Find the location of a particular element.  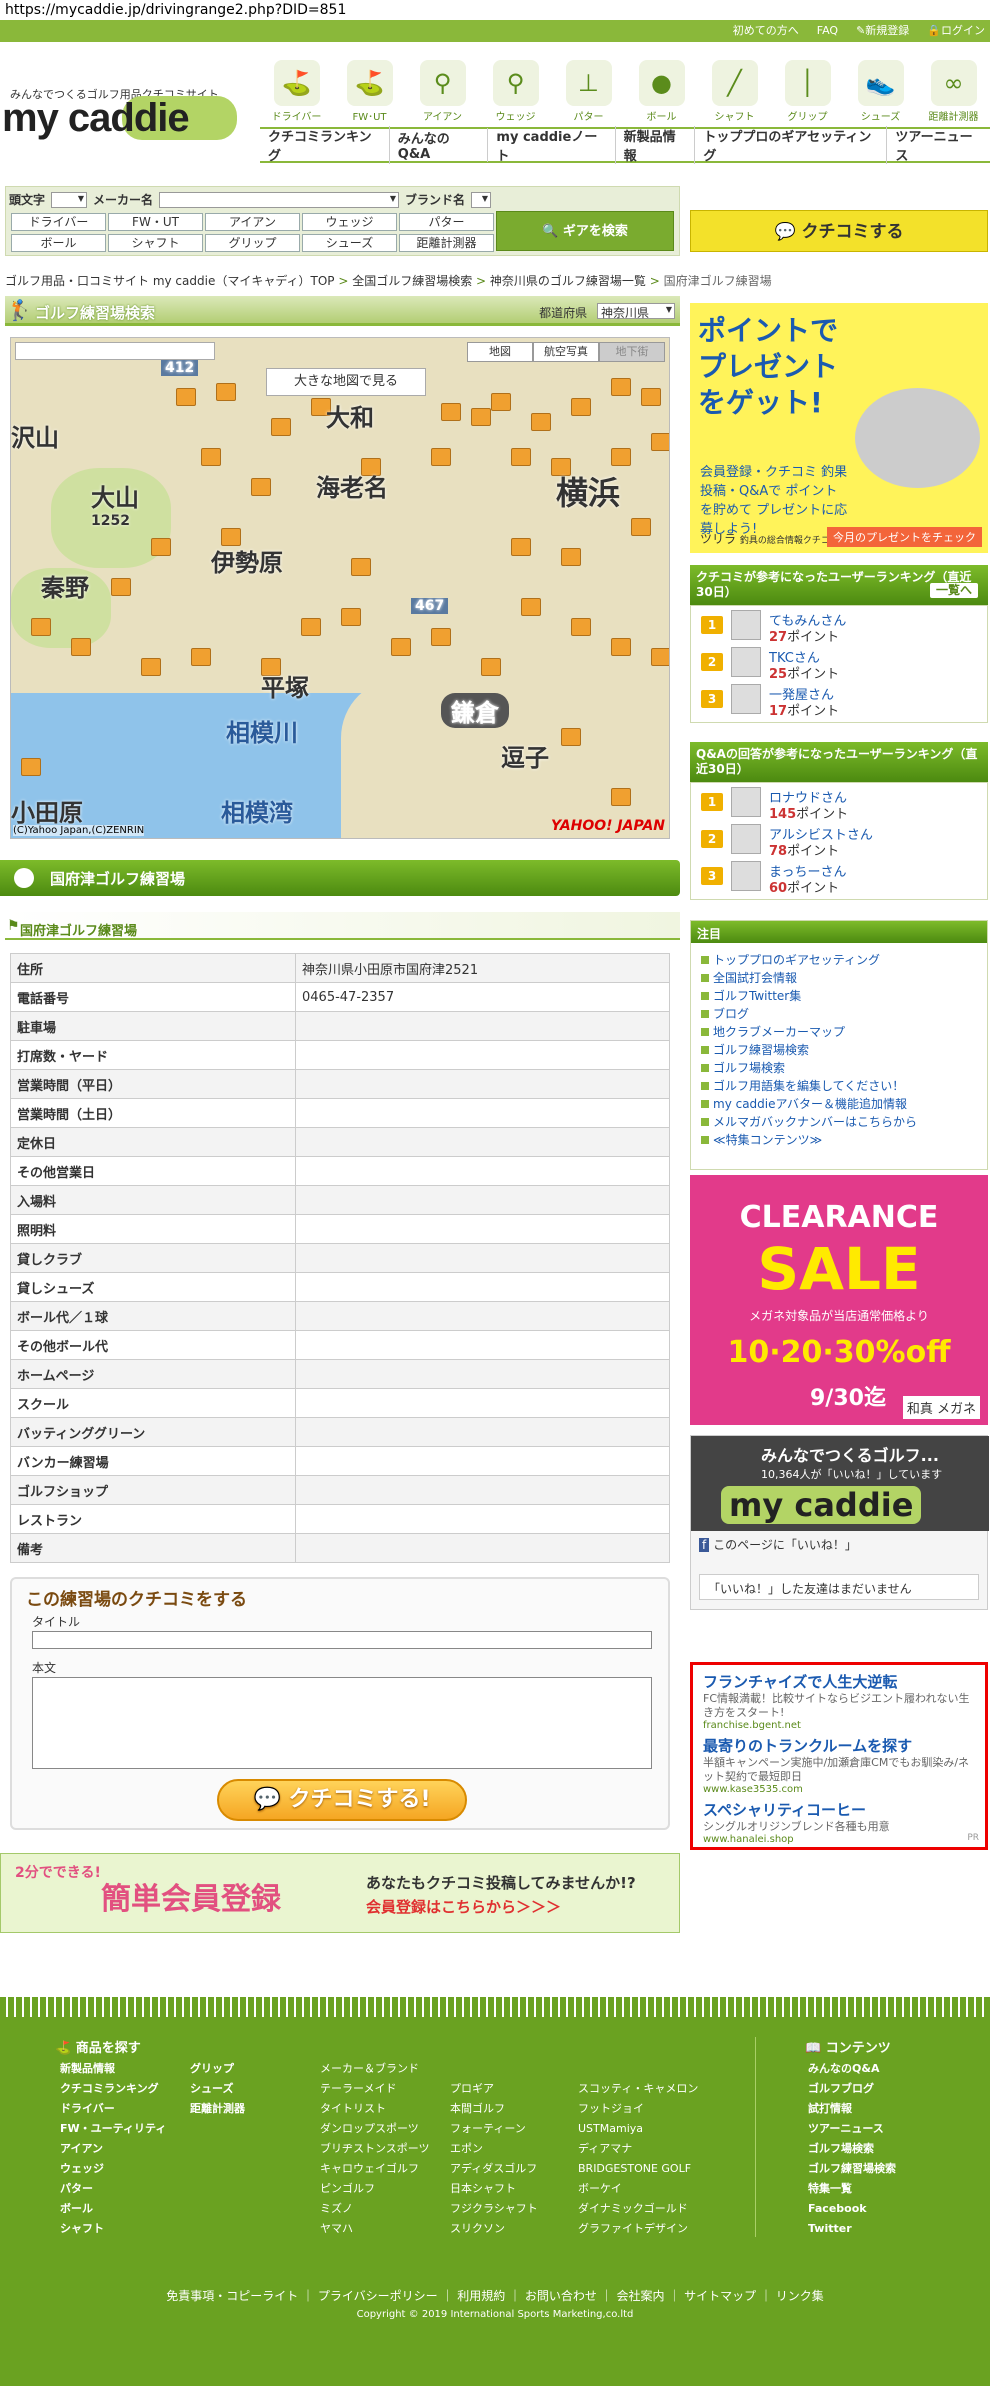

cat-rangefinder: ∞ 距離計測器 is located at coordinates (953, 91).